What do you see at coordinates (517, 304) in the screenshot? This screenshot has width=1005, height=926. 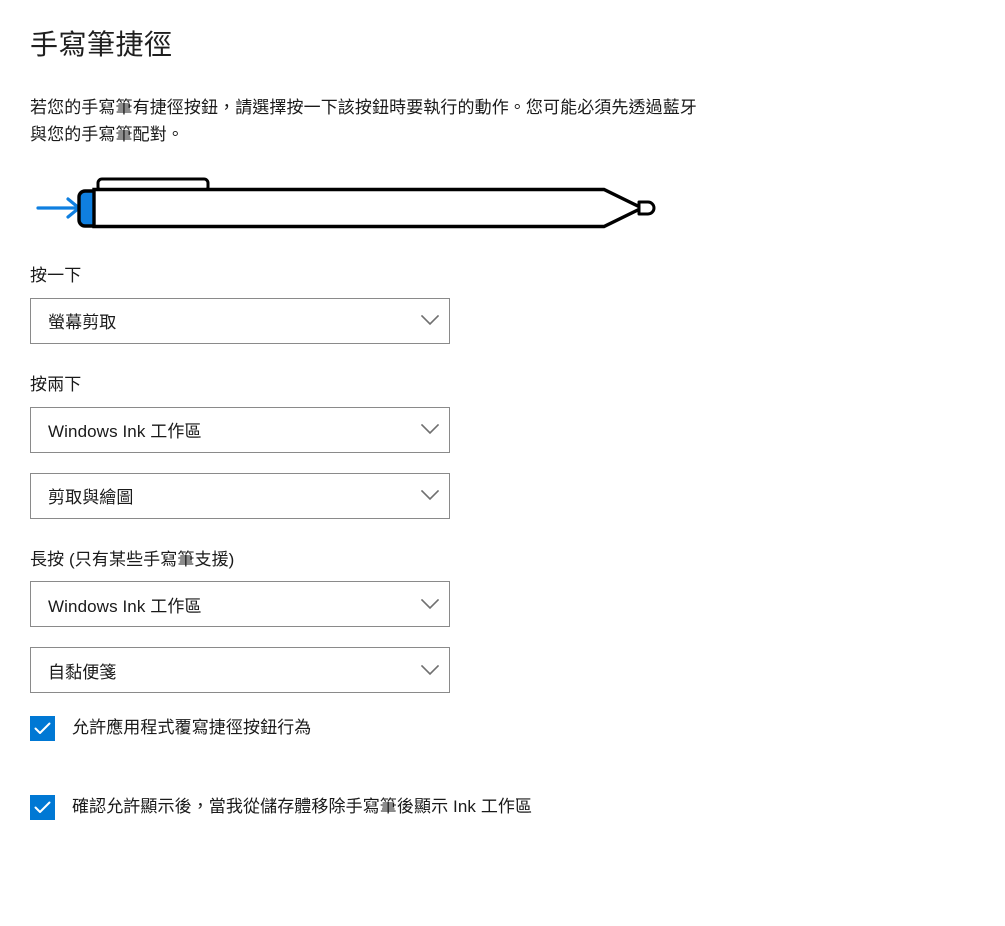 I see `setting-group-single-click: 按一下 螢幕剪取` at bounding box center [517, 304].